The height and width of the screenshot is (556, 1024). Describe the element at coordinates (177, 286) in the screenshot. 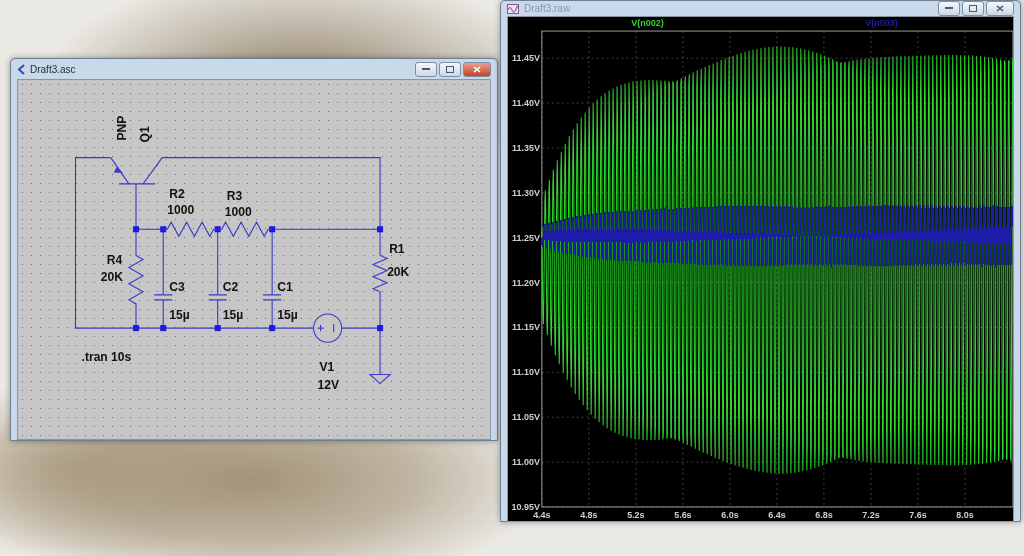

I see `component-name-label: C3` at that location.